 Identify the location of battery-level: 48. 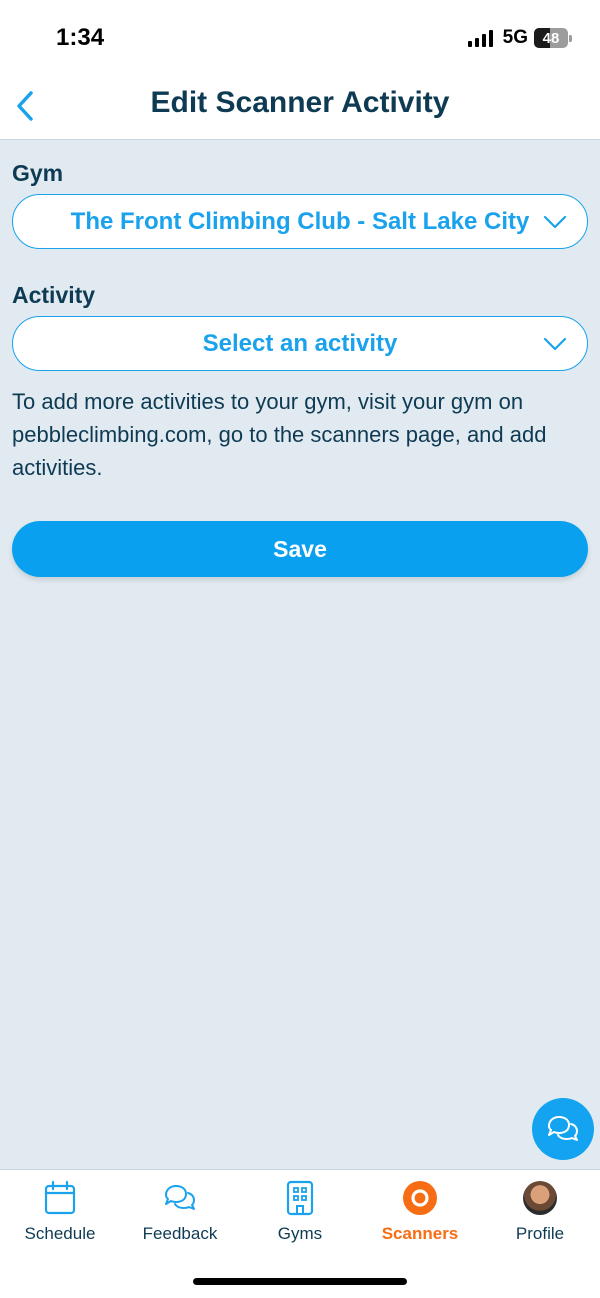
(551, 38).